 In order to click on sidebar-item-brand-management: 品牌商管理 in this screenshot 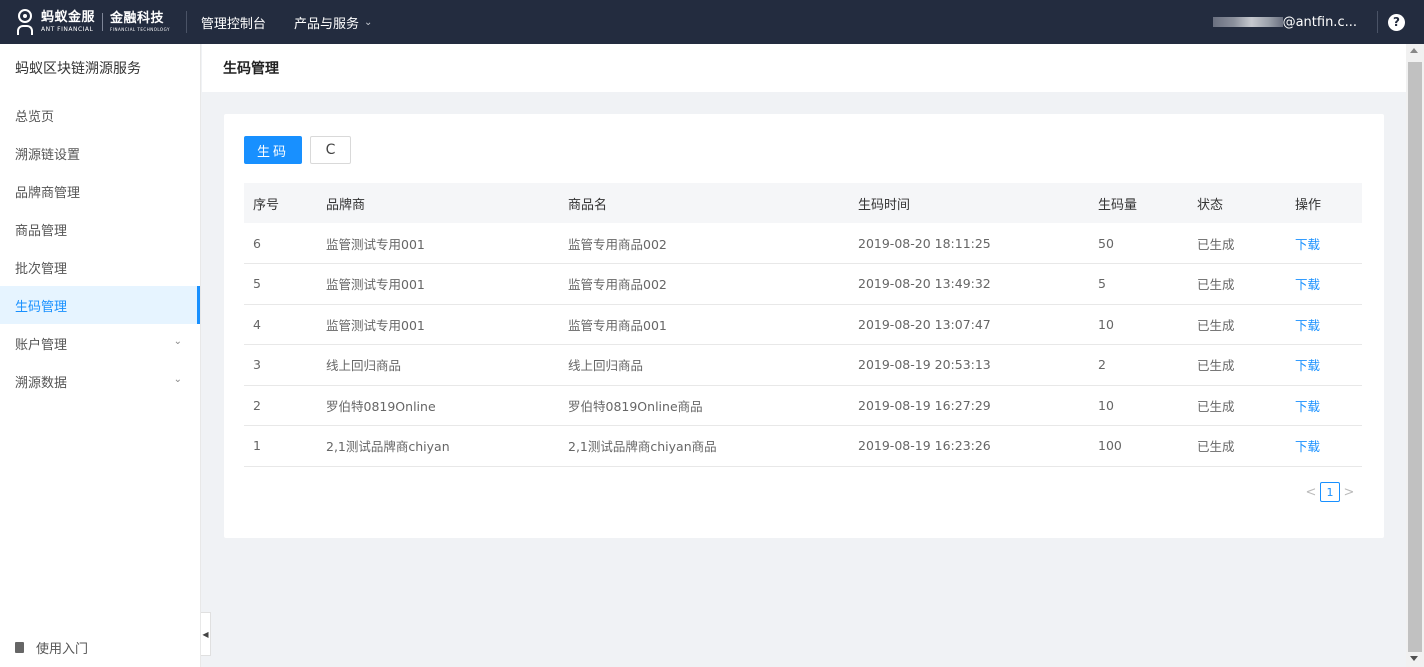, I will do `click(100, 191)`.